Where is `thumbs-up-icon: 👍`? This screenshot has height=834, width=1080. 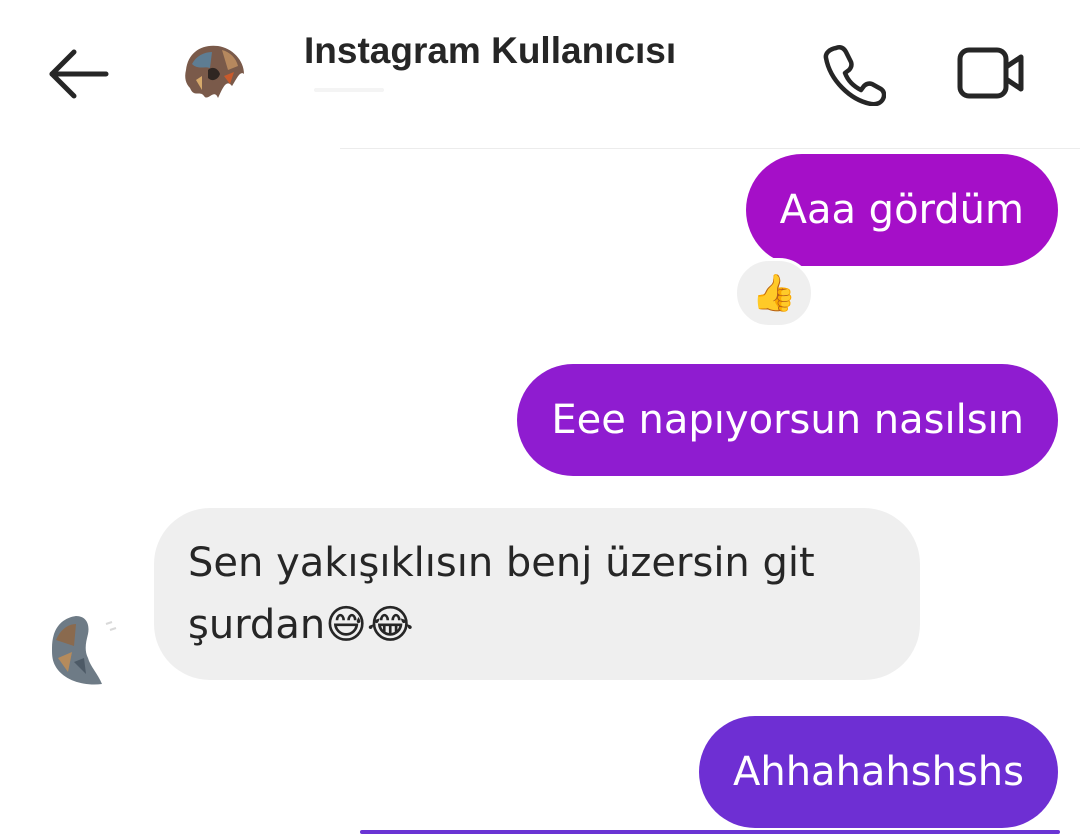 thumbs-up-icon: 👍 is located at coordinates (774, 292).